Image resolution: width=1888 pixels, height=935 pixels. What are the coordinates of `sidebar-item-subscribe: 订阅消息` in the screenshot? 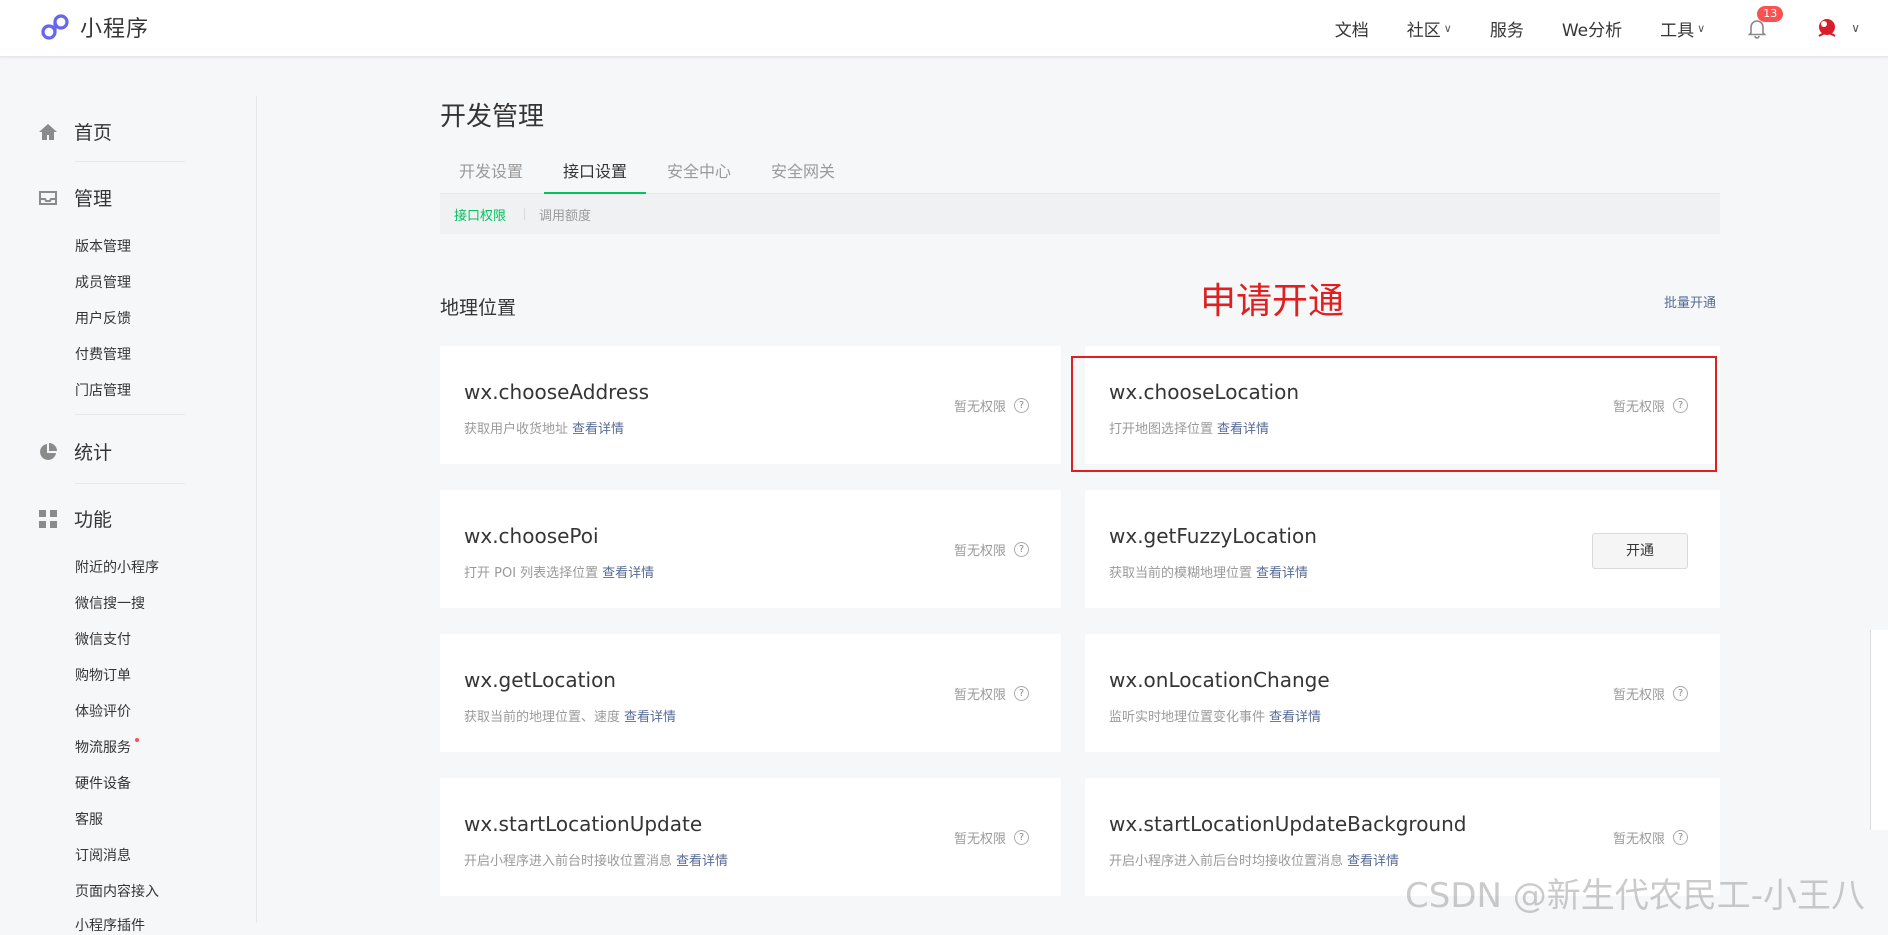 It's located at (103, 855).